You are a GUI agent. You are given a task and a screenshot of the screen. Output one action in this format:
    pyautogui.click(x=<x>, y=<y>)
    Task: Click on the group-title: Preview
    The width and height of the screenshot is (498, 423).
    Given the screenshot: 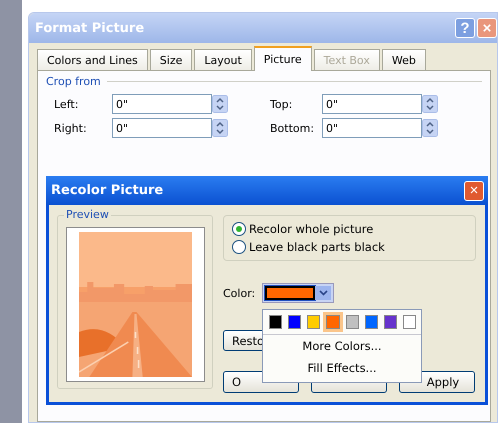 What is the action you would take?
    pyautogui.click(x=87, y=214)
    